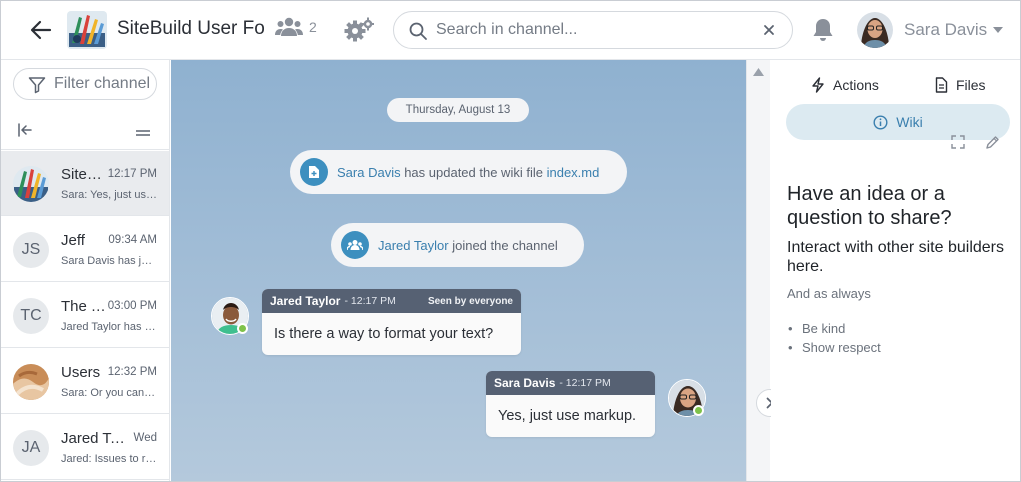 This screenshot has height=482, width=1021. I want to click on room-name: Users, so click(81, 372).